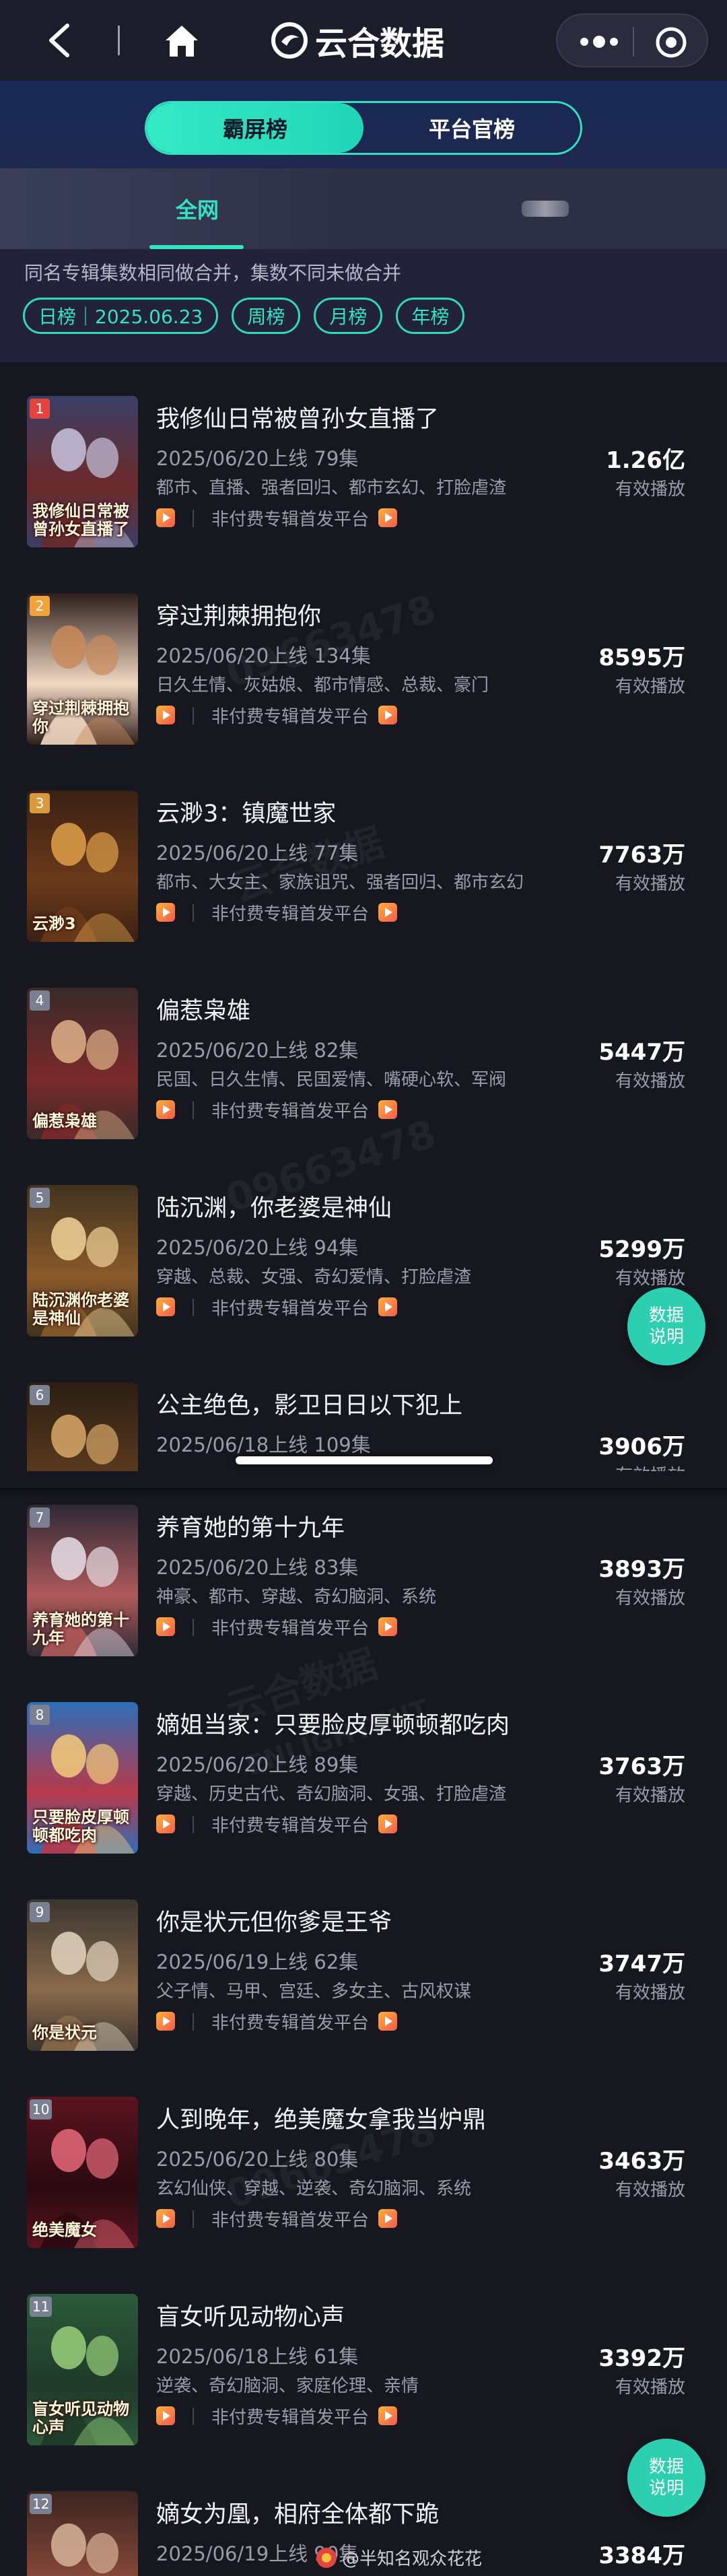 The width and height of the screenshot is (727, 2576). Describe the element at coordinates (82, 866) in the screenshot. I see `drama-poster: 3 云渺3` at that location.